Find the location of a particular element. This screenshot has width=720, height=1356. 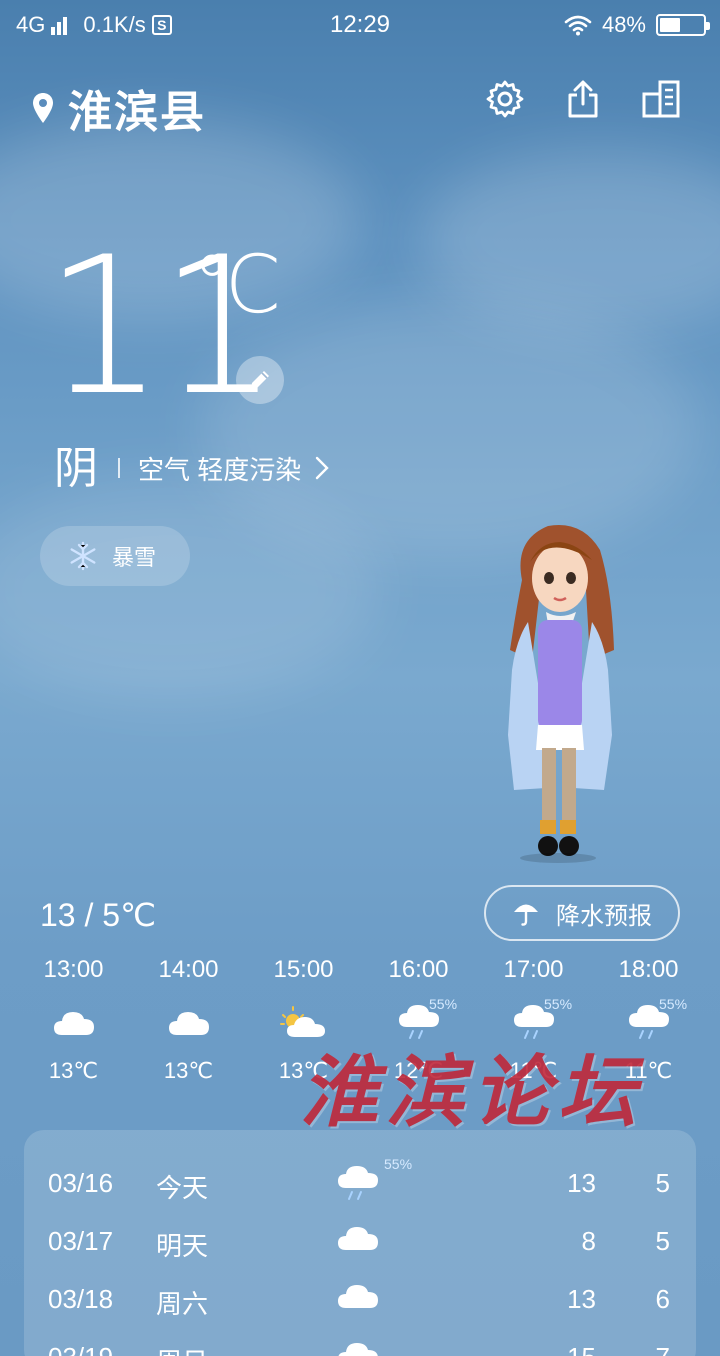

location: 淮滨县 is located at coordinates (119, 108).